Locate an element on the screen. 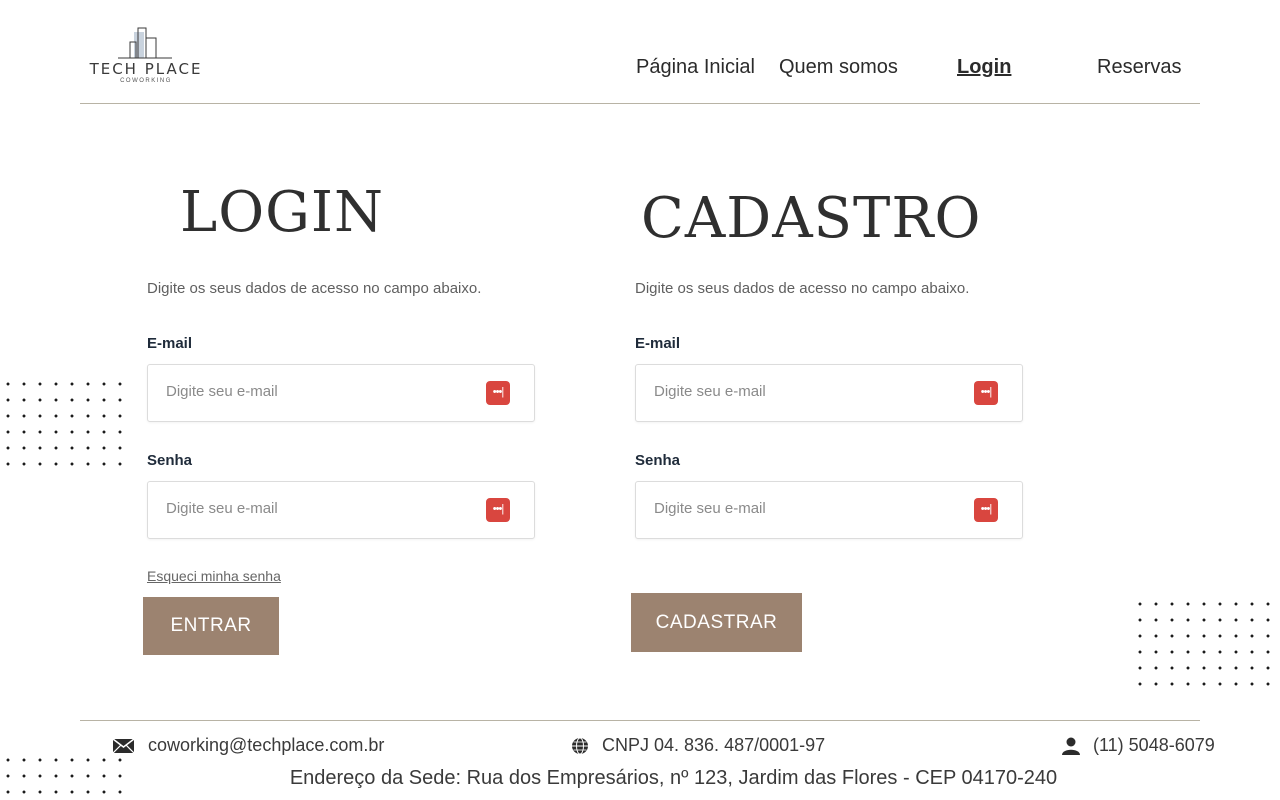 Image resolution: width=1280 pixels, height=800 pixels. login-password-placeholder: Digite seu e-mail is located at coordinates (222, 508).